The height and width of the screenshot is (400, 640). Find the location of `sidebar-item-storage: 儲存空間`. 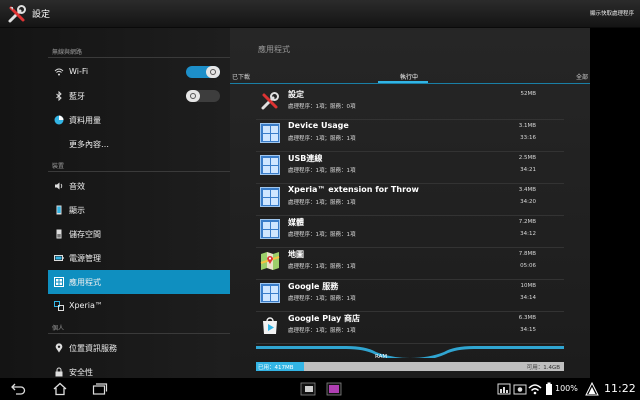

sidebar-item-storage: 儲存空間 is located at coordinates (139, 234).